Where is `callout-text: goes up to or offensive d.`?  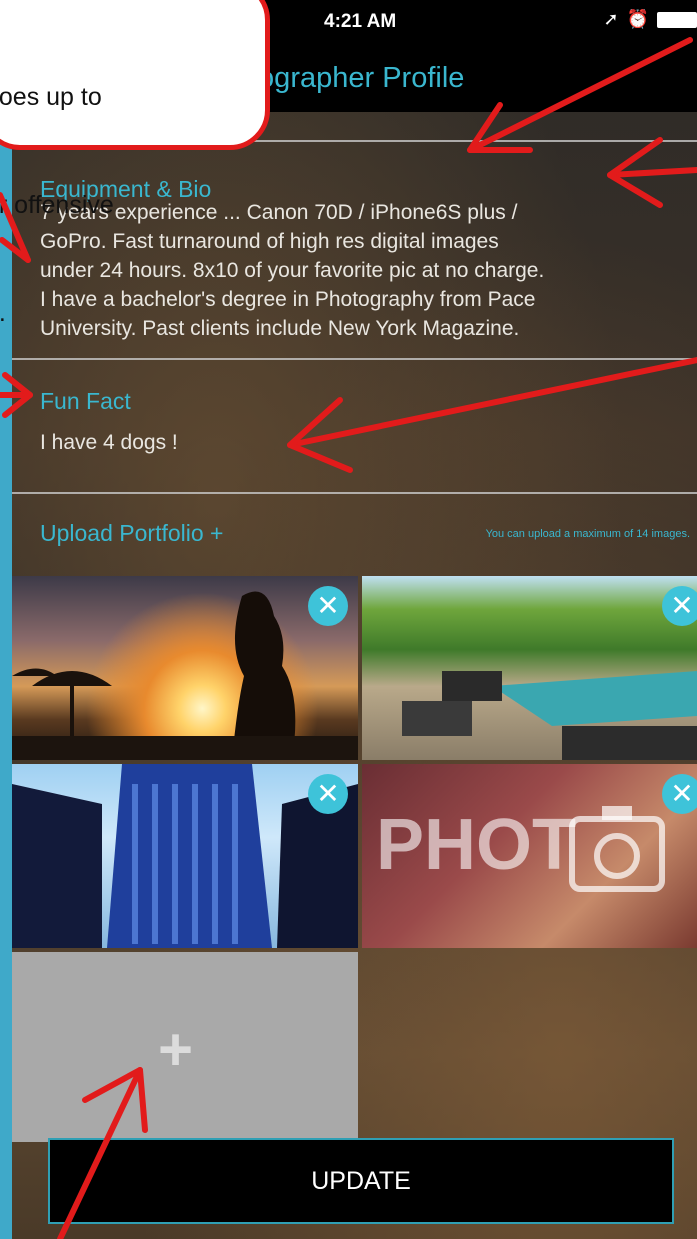
callout-text: goes up to or offensive d. is located at coordinates (57, 205).